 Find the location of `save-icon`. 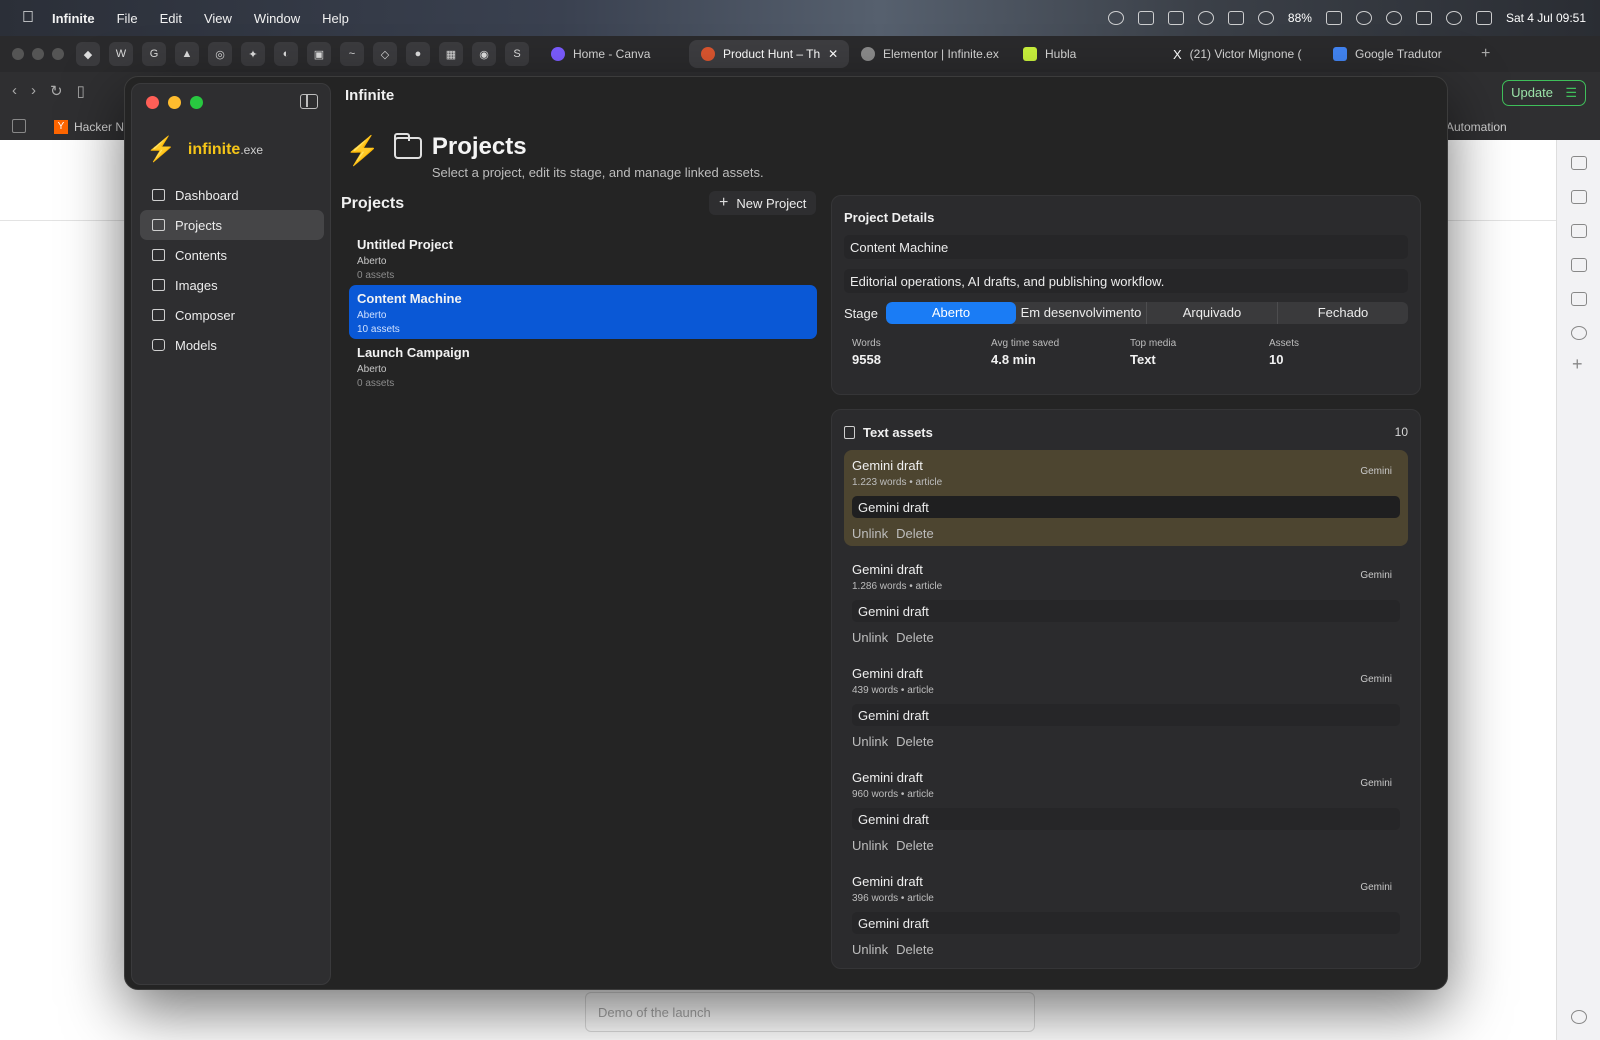

save-icon is located at coordinates (1579, 265).